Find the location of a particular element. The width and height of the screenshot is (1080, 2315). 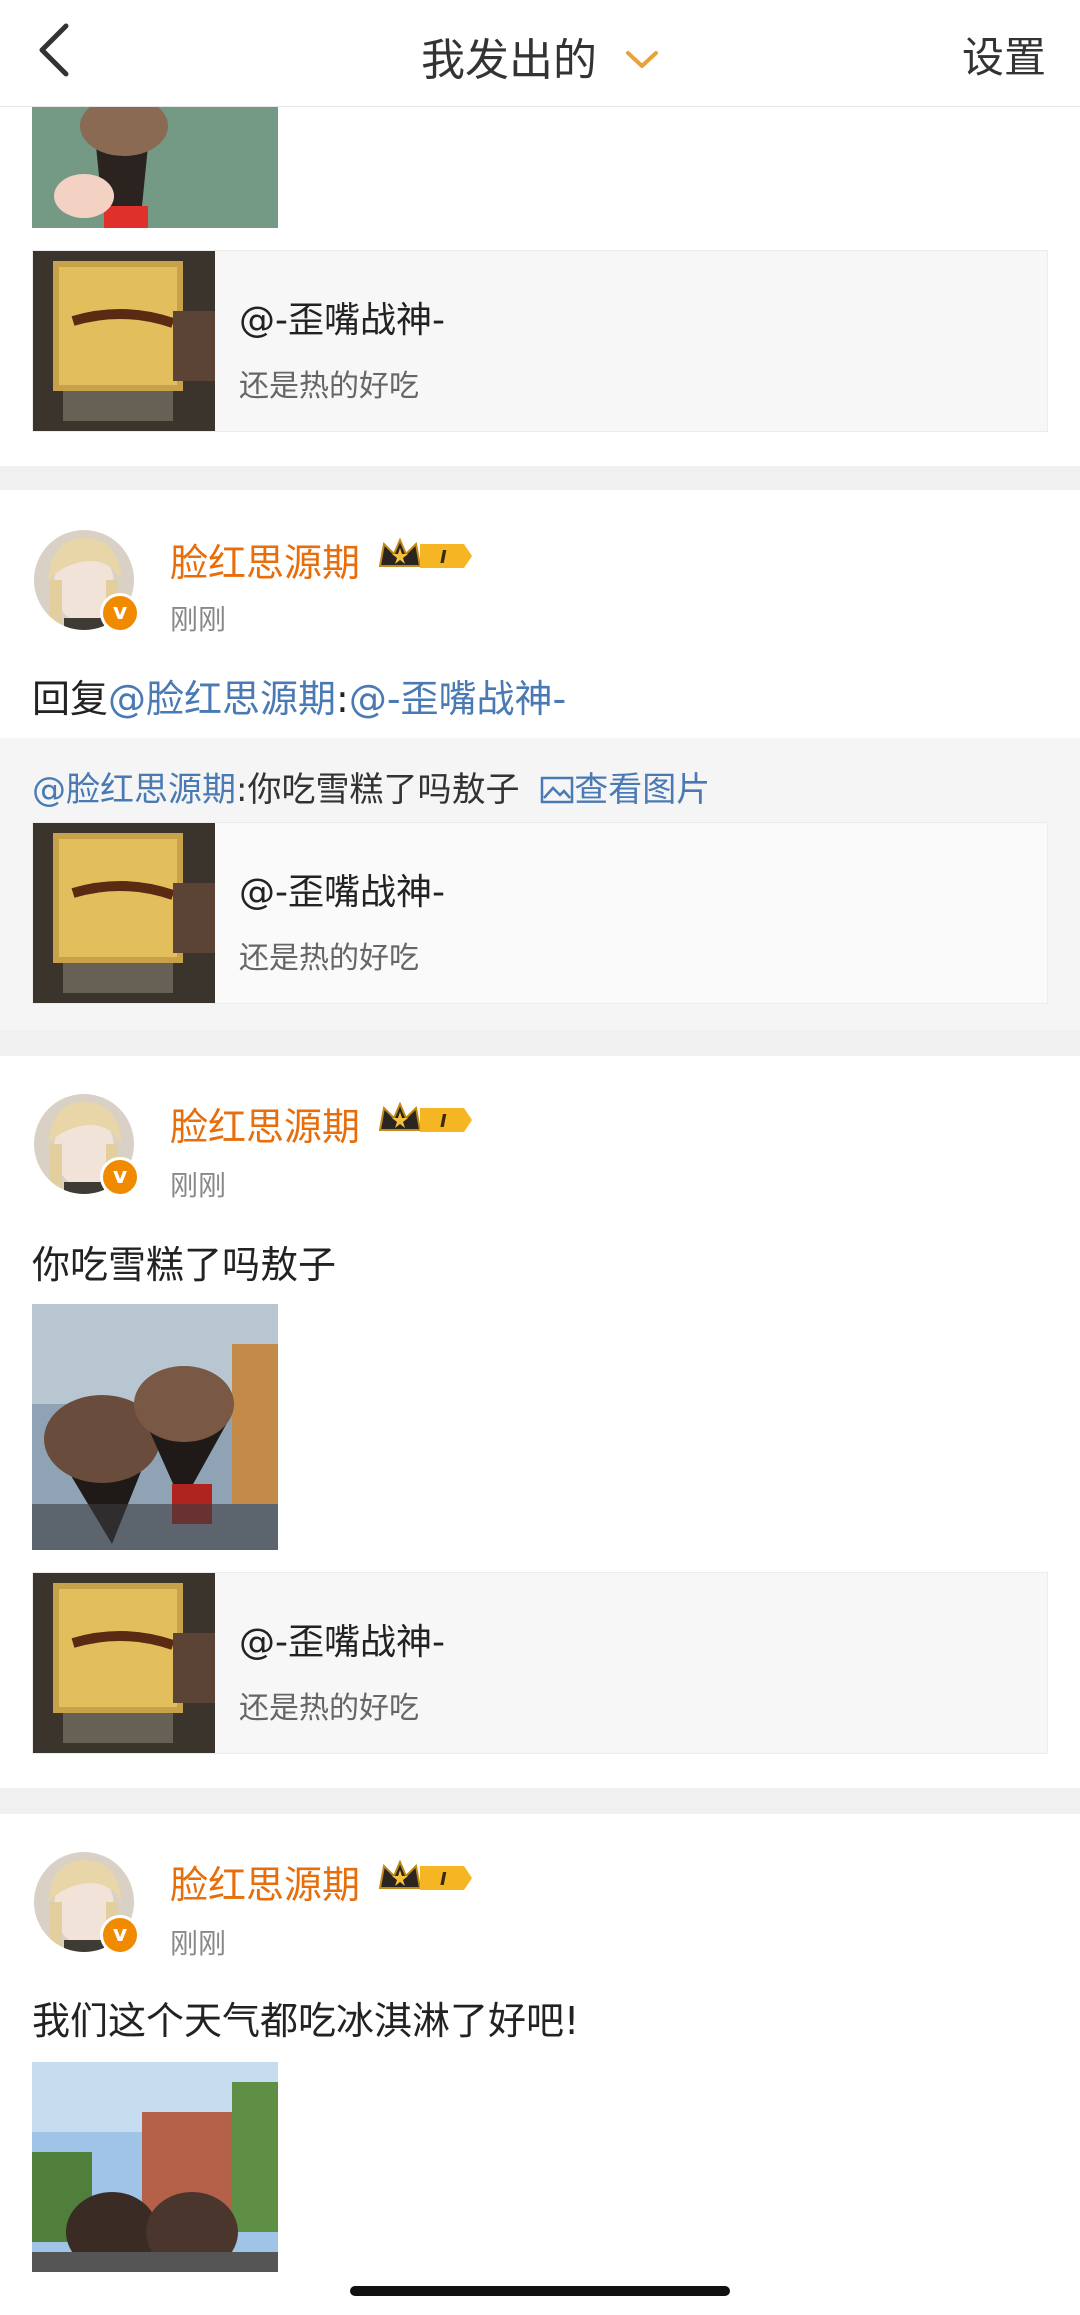

mention-link: @-歪嘴战神- is located at coordinates (457, 699).